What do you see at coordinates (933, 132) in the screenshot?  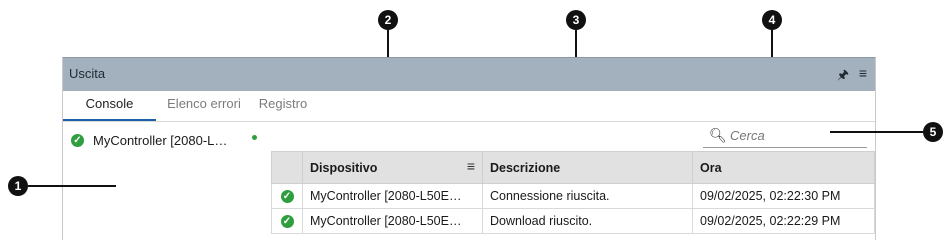 I see `callout-5: 5` at bounding box center [933, 132].